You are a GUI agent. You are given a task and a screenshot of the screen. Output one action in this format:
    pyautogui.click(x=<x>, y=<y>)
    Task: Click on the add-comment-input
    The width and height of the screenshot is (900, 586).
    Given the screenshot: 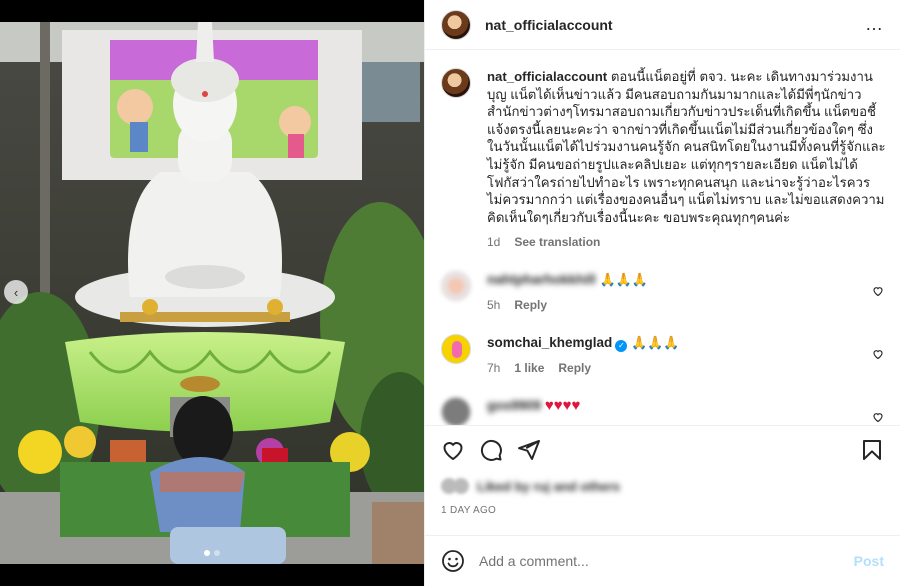 What is the action you would take?
    pyautogui.click(x=666, y=561)
    